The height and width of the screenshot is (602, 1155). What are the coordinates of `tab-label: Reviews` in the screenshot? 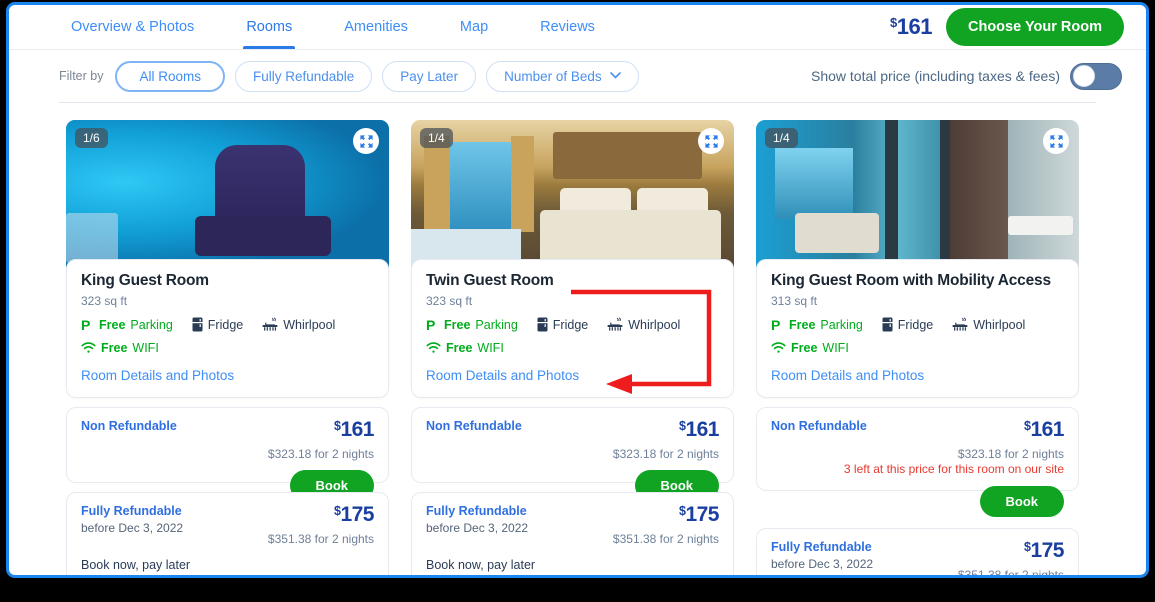 It's located at (567, 27).